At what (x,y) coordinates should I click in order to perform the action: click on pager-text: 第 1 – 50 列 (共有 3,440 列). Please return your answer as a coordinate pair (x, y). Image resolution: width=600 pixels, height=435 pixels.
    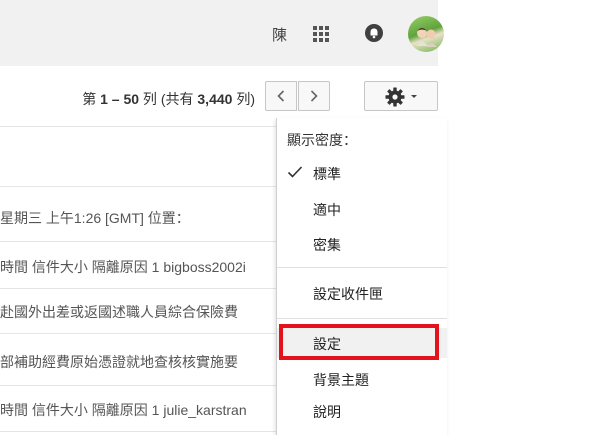
    Looking at the image, I should click on (168, 99).